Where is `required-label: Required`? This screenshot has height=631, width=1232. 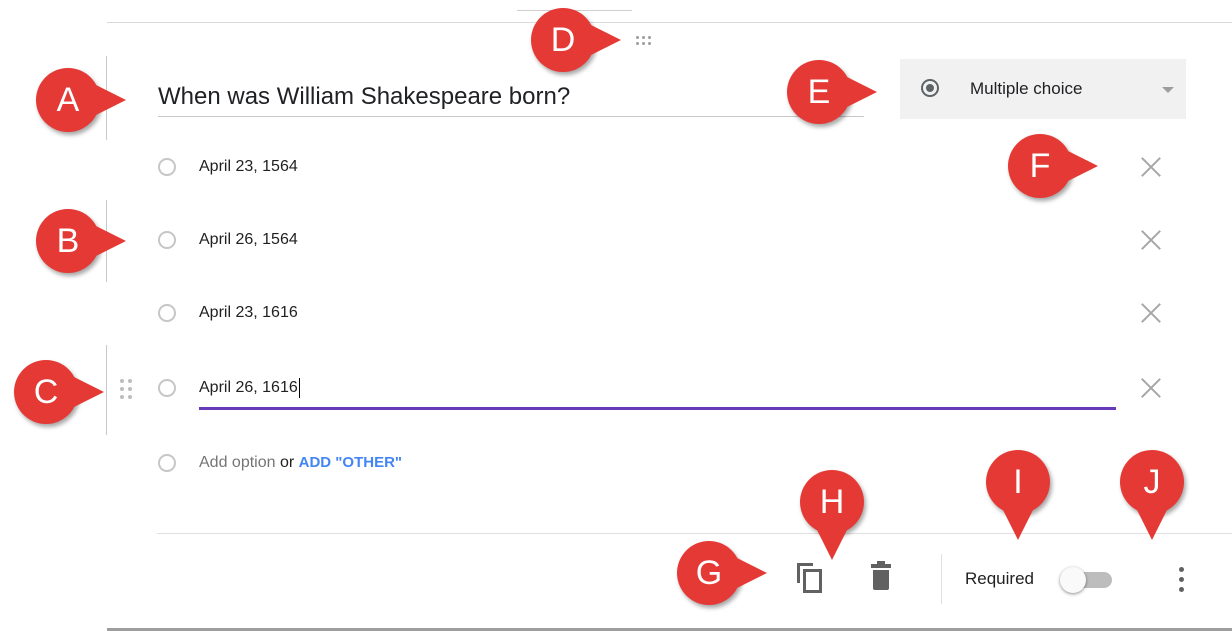
required-label: Required is located at coordinates (999, 578).